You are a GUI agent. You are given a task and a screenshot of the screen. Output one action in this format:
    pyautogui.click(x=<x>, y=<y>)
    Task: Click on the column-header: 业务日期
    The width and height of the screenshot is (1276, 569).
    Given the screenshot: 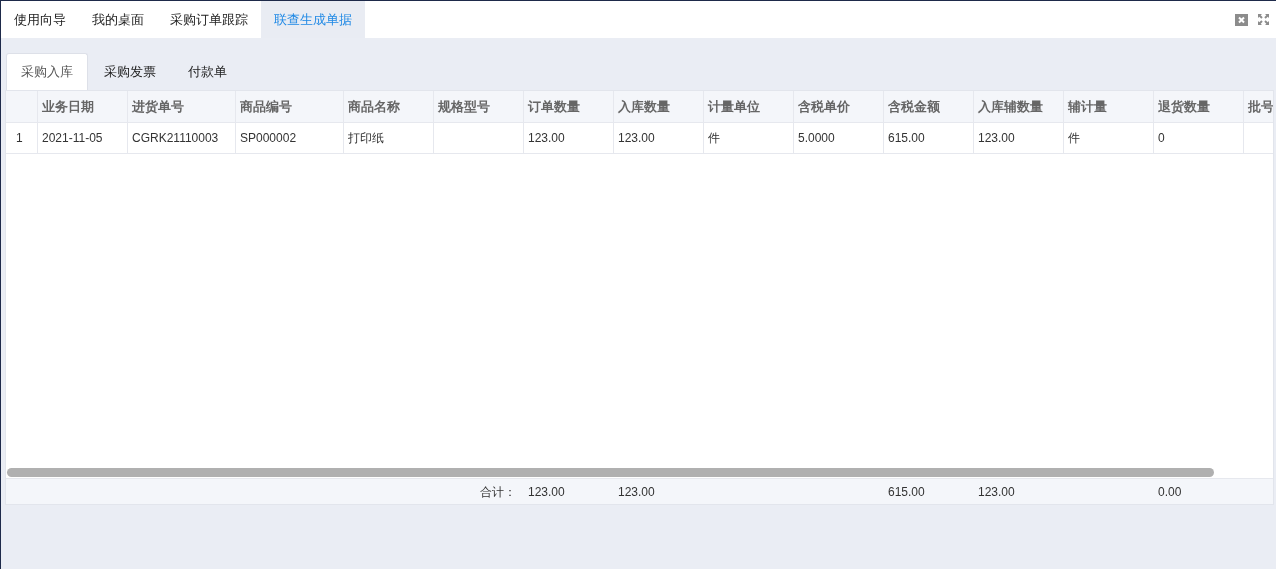 What is the action you would take?
    pyautogui.click(x=68, y=106)
    